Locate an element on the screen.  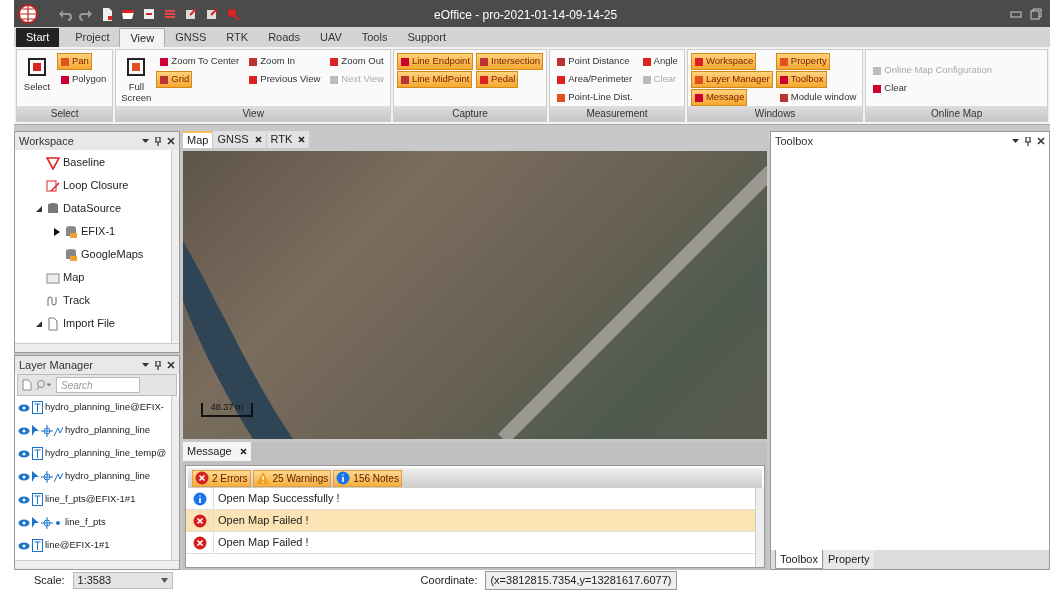
layer-item: hydro_planning_line_temp@ is located at coordinates (106, 453).